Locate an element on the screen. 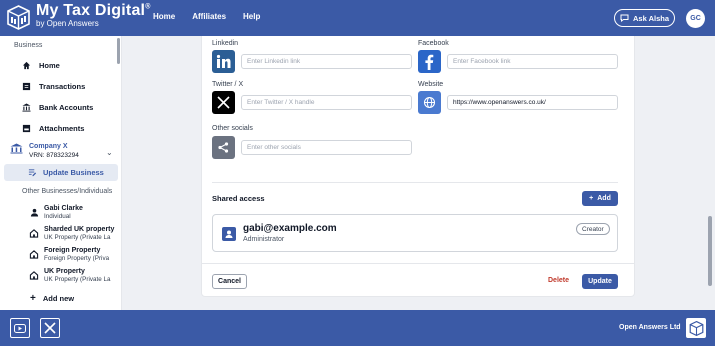 Image resolution: width=715 pixels, height=346 pixels. brand-subtitle: by Open Answers is located at coordinates (67, 23).